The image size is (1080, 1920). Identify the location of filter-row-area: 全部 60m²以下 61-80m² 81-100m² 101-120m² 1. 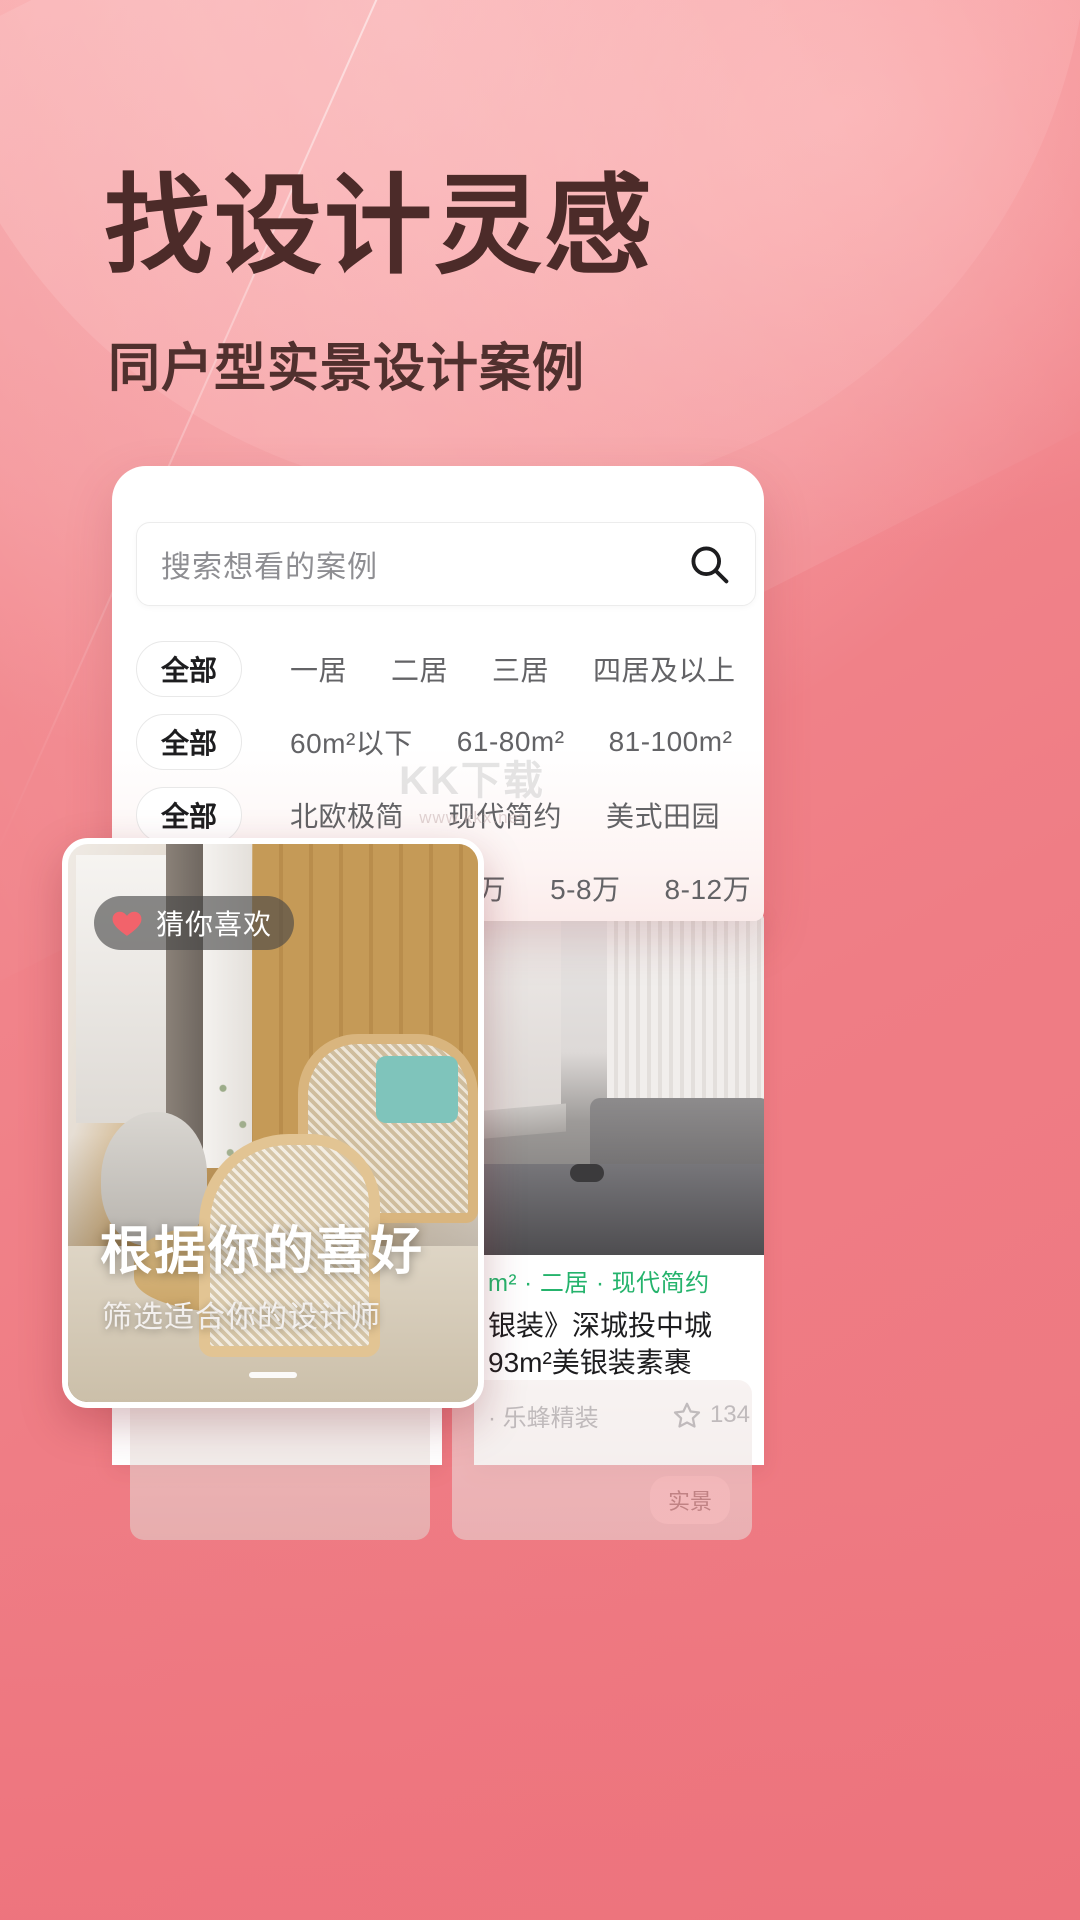
(450, 742).